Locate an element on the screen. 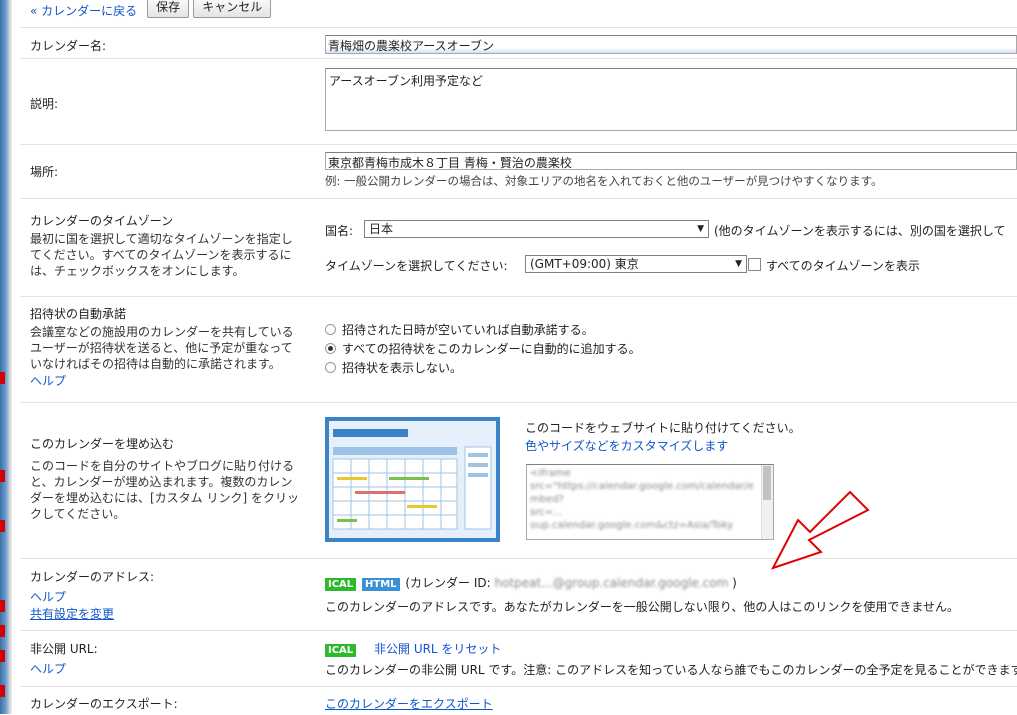  auto-accept-label: 招待状の自動承諾 is located at coordinates (78, 314).